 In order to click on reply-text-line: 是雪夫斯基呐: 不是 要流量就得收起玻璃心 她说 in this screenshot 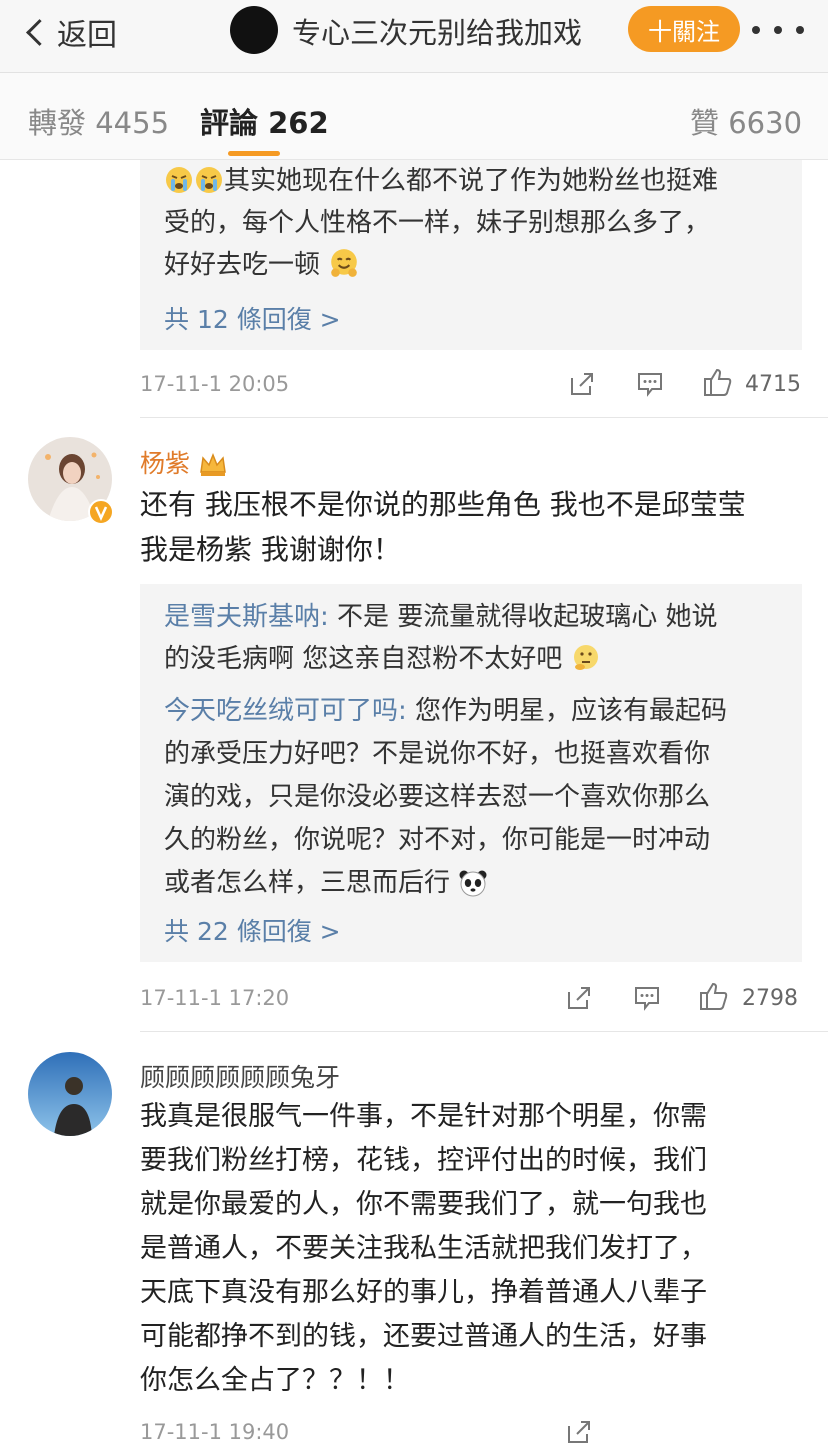, I will do `click(441, 617)`.